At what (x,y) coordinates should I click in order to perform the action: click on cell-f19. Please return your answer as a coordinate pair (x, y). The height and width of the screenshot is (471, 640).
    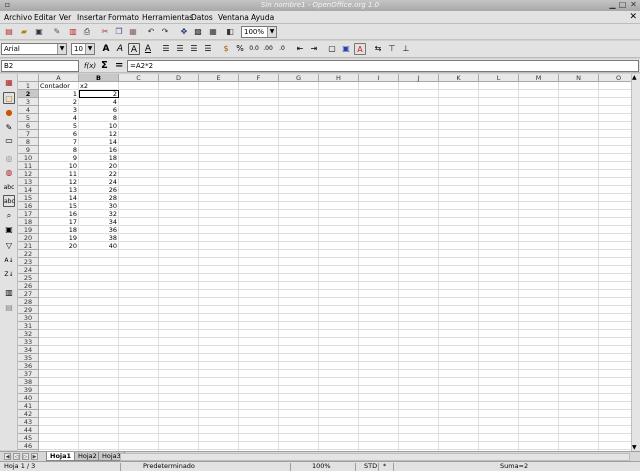
    Looking at the image, I should click on (259, 230).